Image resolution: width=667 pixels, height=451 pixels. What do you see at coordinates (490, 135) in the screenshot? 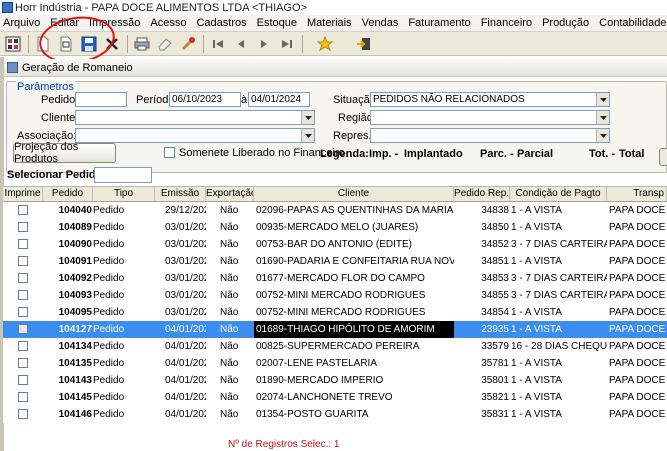
I see `repres-select` at bounding box center [490, 135].